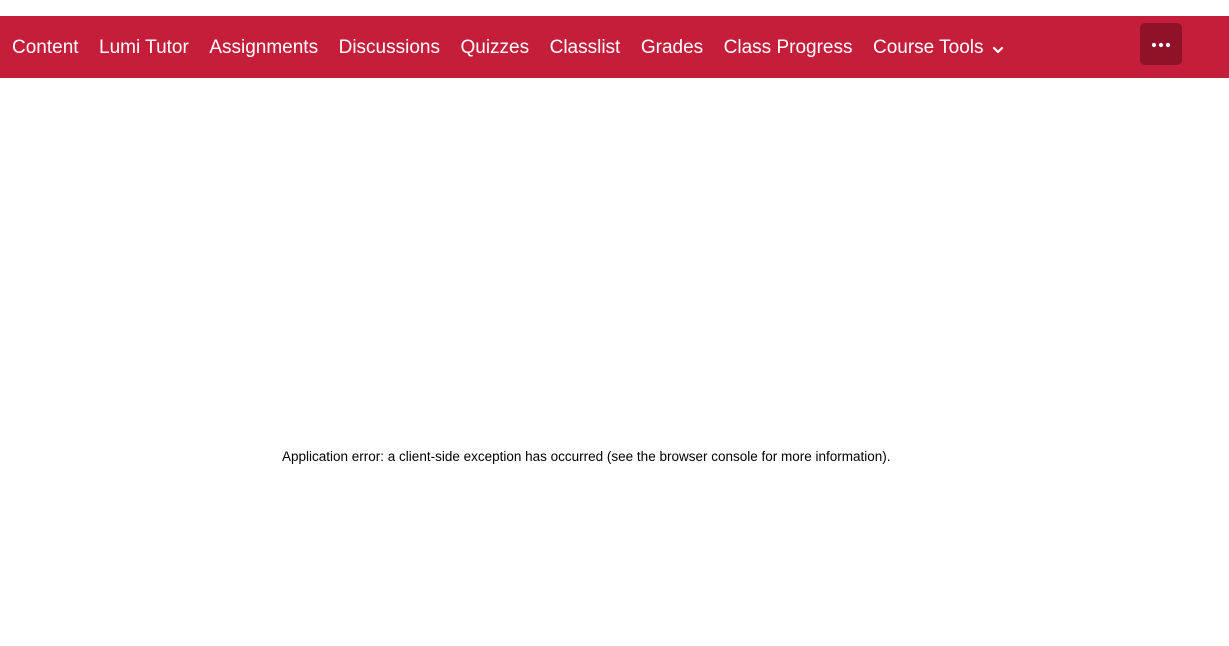 This screenshot has width=1229, height=646. Describe the element at coordinates (494, 47) in the screenshot. I see `nav-item-quizzes: Quizzes` at that location.